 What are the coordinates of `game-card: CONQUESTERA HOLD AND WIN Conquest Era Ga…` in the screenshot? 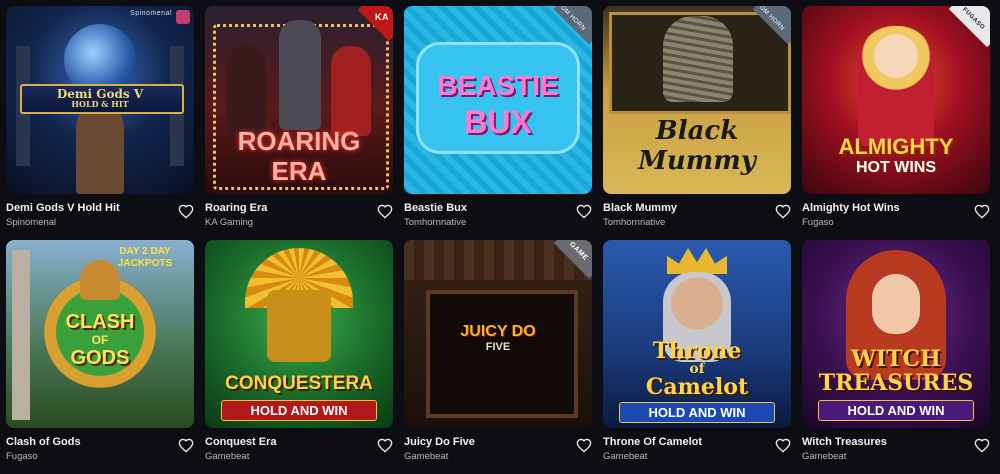 It's located at (299, 357).